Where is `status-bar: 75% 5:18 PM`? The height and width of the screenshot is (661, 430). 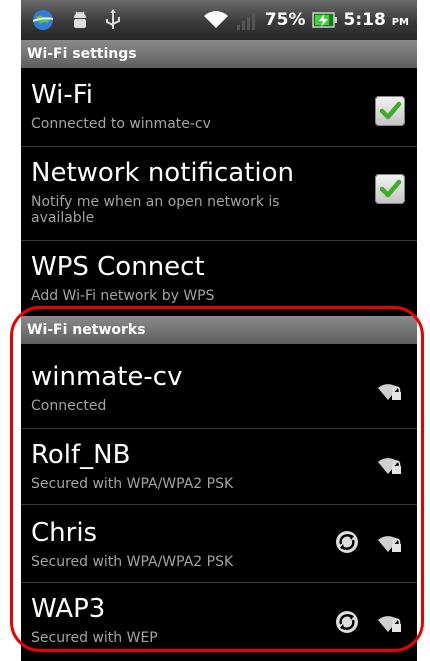 status-bar: 75% 5:18 PM is located at coordinates (219, 20).